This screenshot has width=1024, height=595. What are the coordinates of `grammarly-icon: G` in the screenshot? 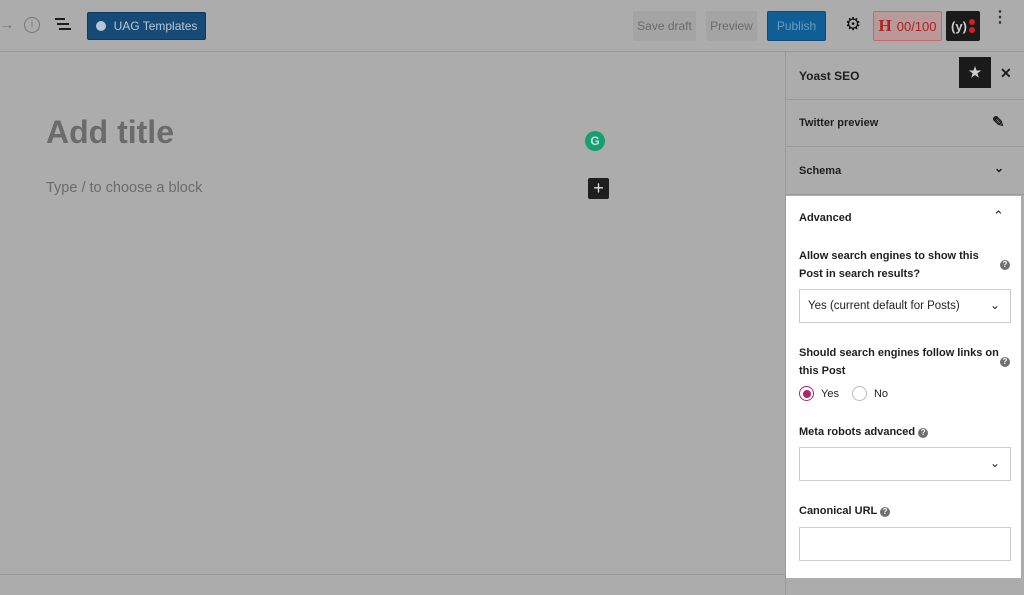 It's located at (595, 141).